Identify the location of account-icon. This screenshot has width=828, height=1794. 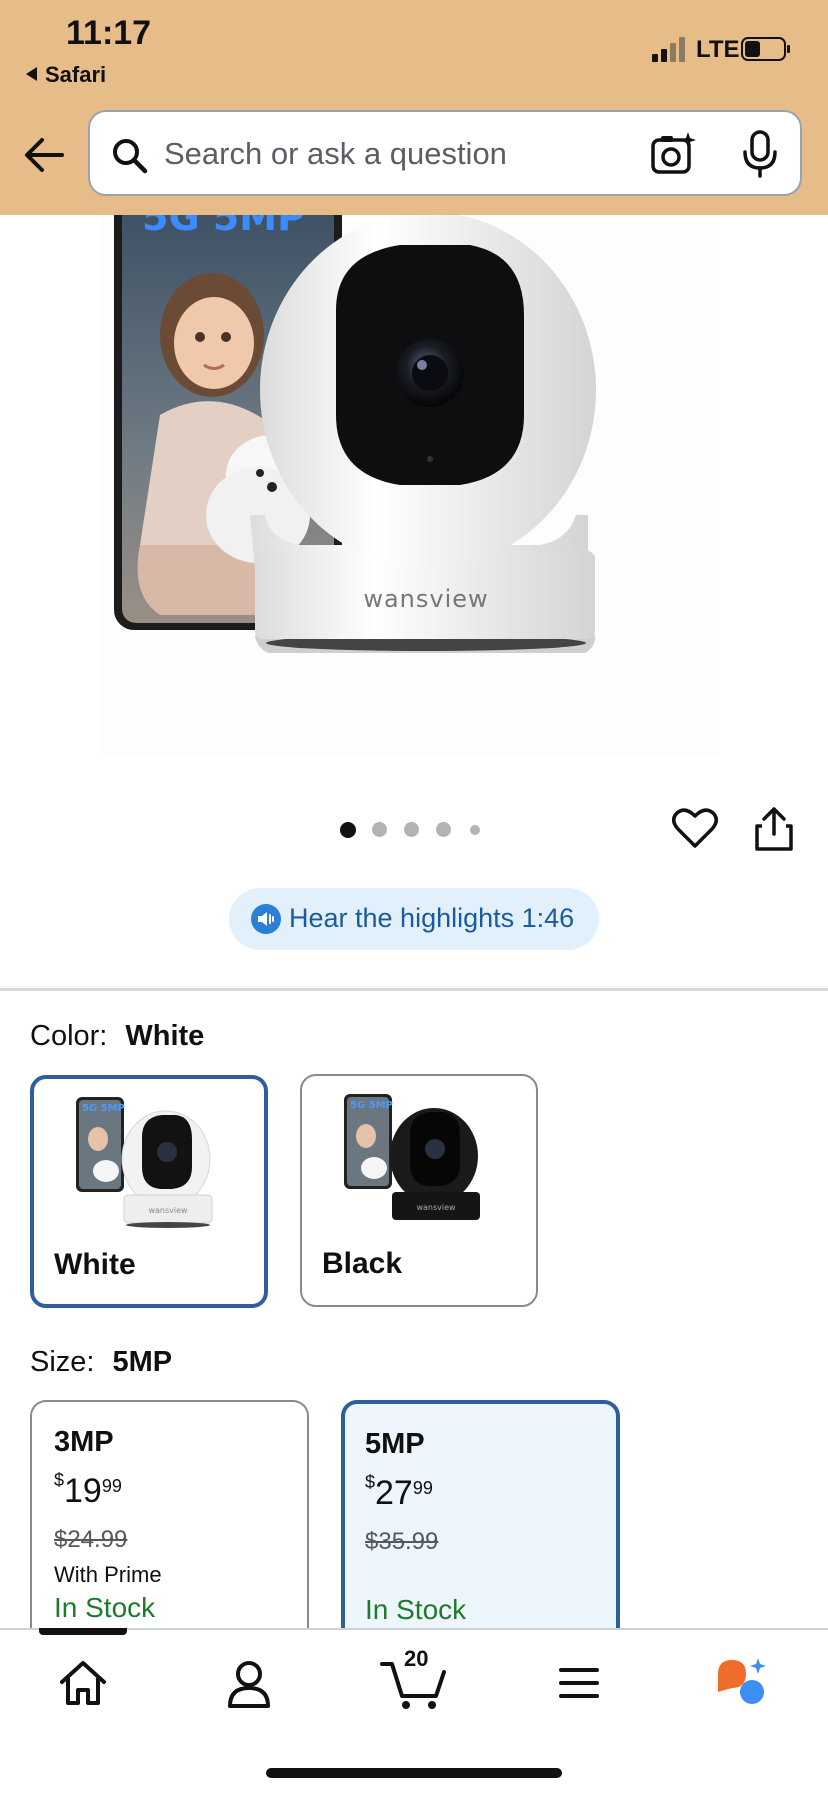
(249, 1684).